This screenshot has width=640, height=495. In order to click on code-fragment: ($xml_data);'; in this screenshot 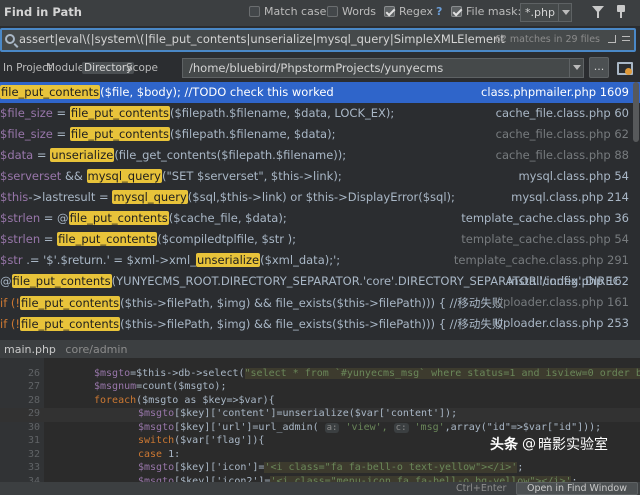, I will do `click(300, 260)`.